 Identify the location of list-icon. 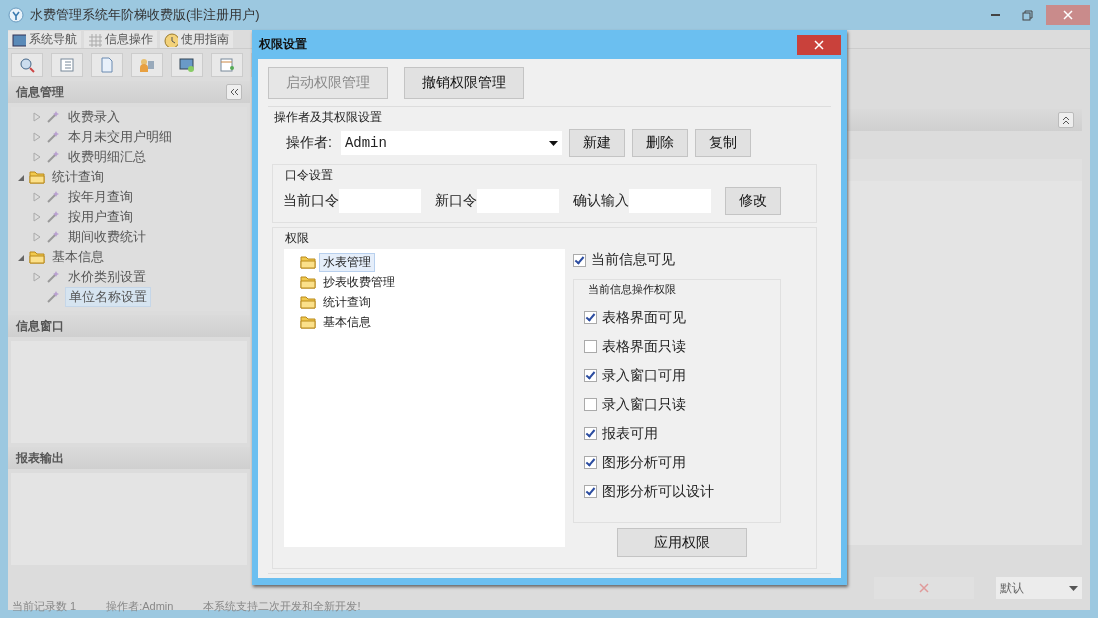
(67, 65).